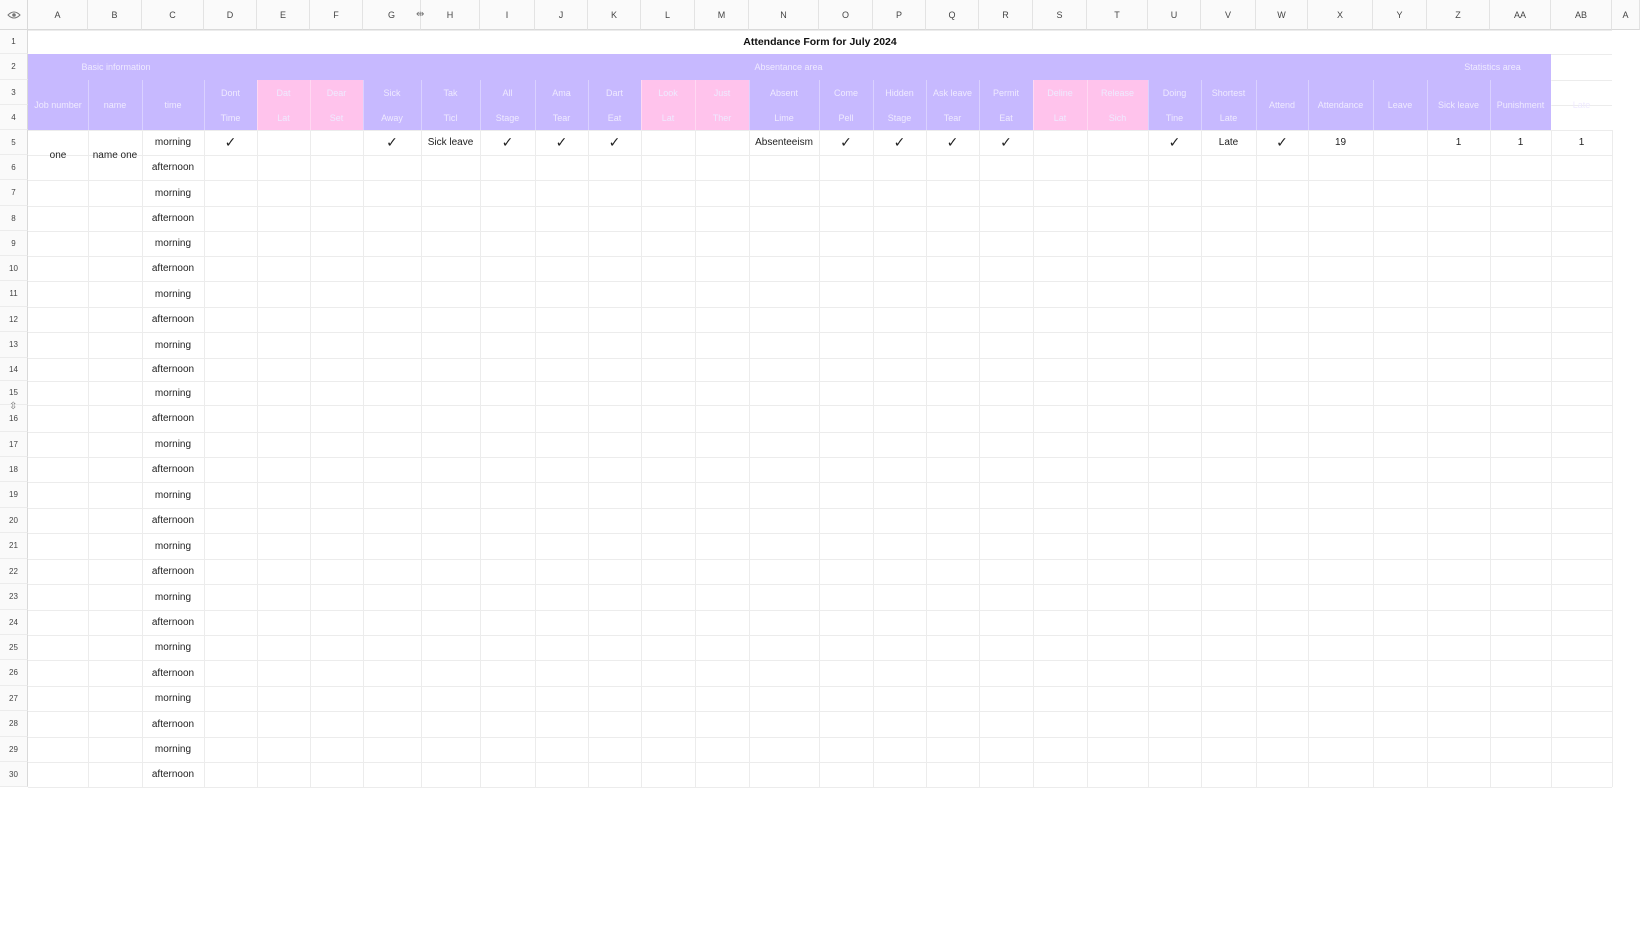  What do you see at coordinates (392, 15) in the screenshot?
I see `column-header: G` at bounding box center [392, 15].